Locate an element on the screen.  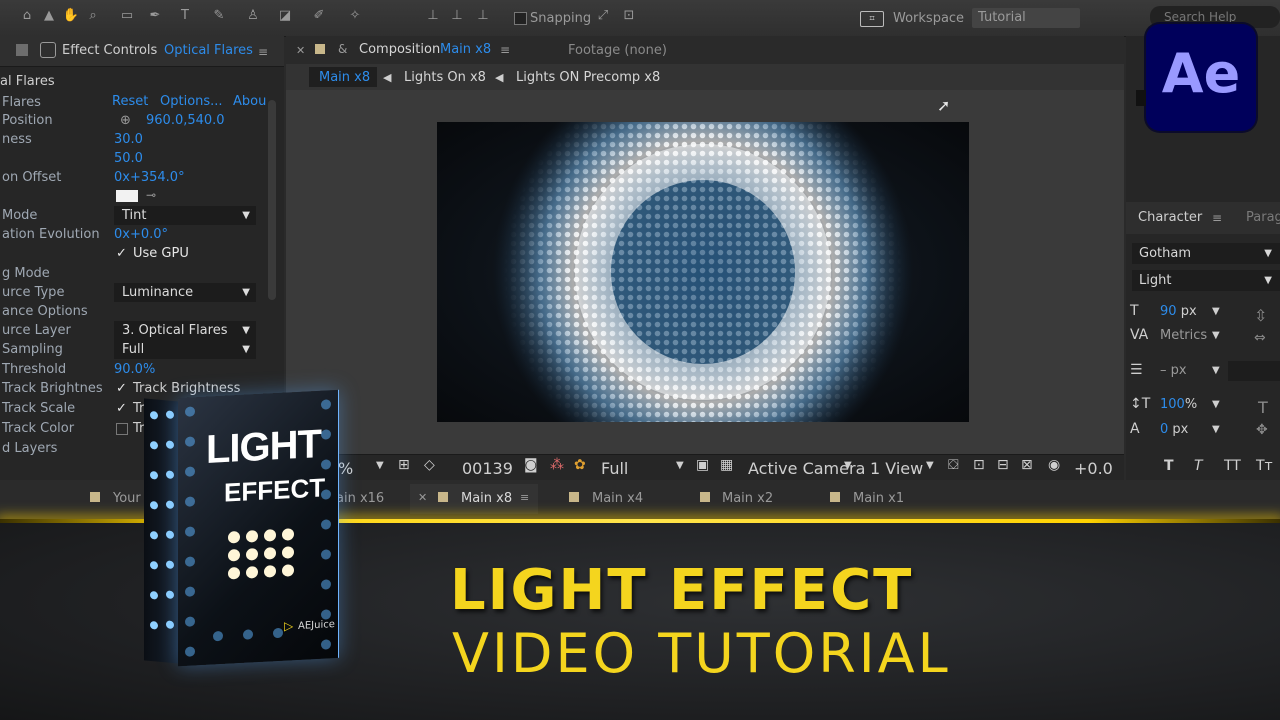
ec-row-value: 960.0,540.0 is located at coordinates (185, 120).